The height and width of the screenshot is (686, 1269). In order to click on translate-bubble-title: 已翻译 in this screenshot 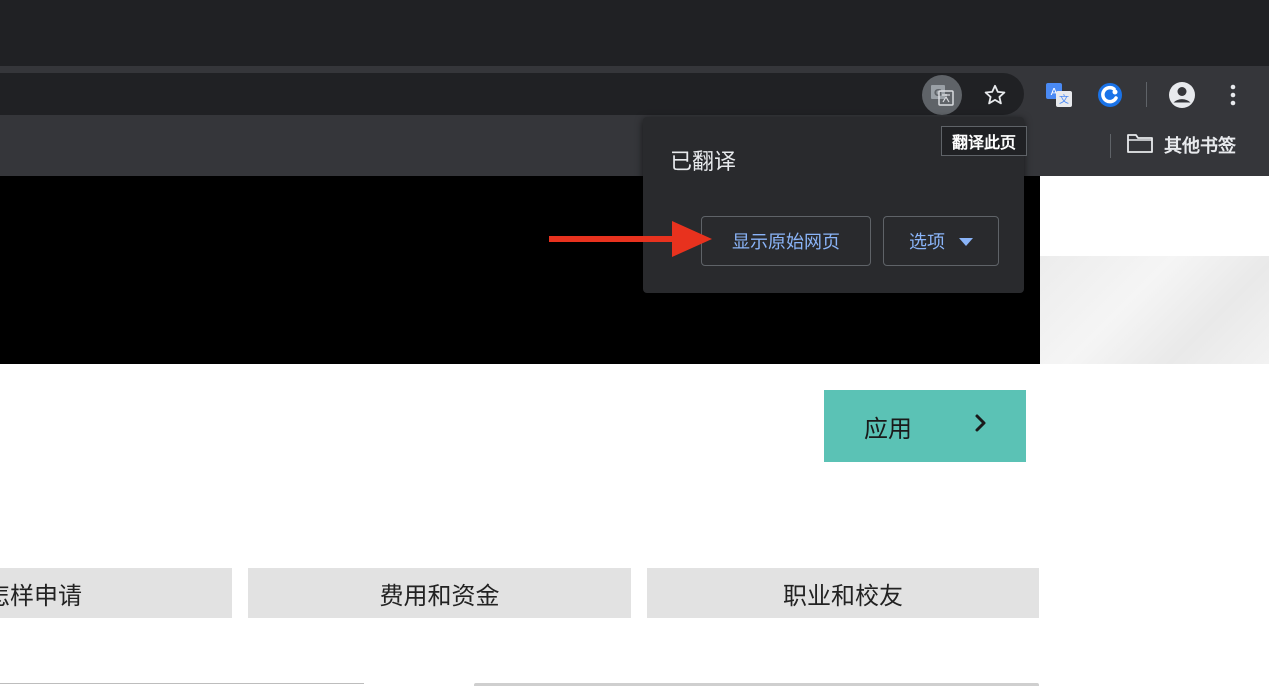, I will do `click(703, 162)`.